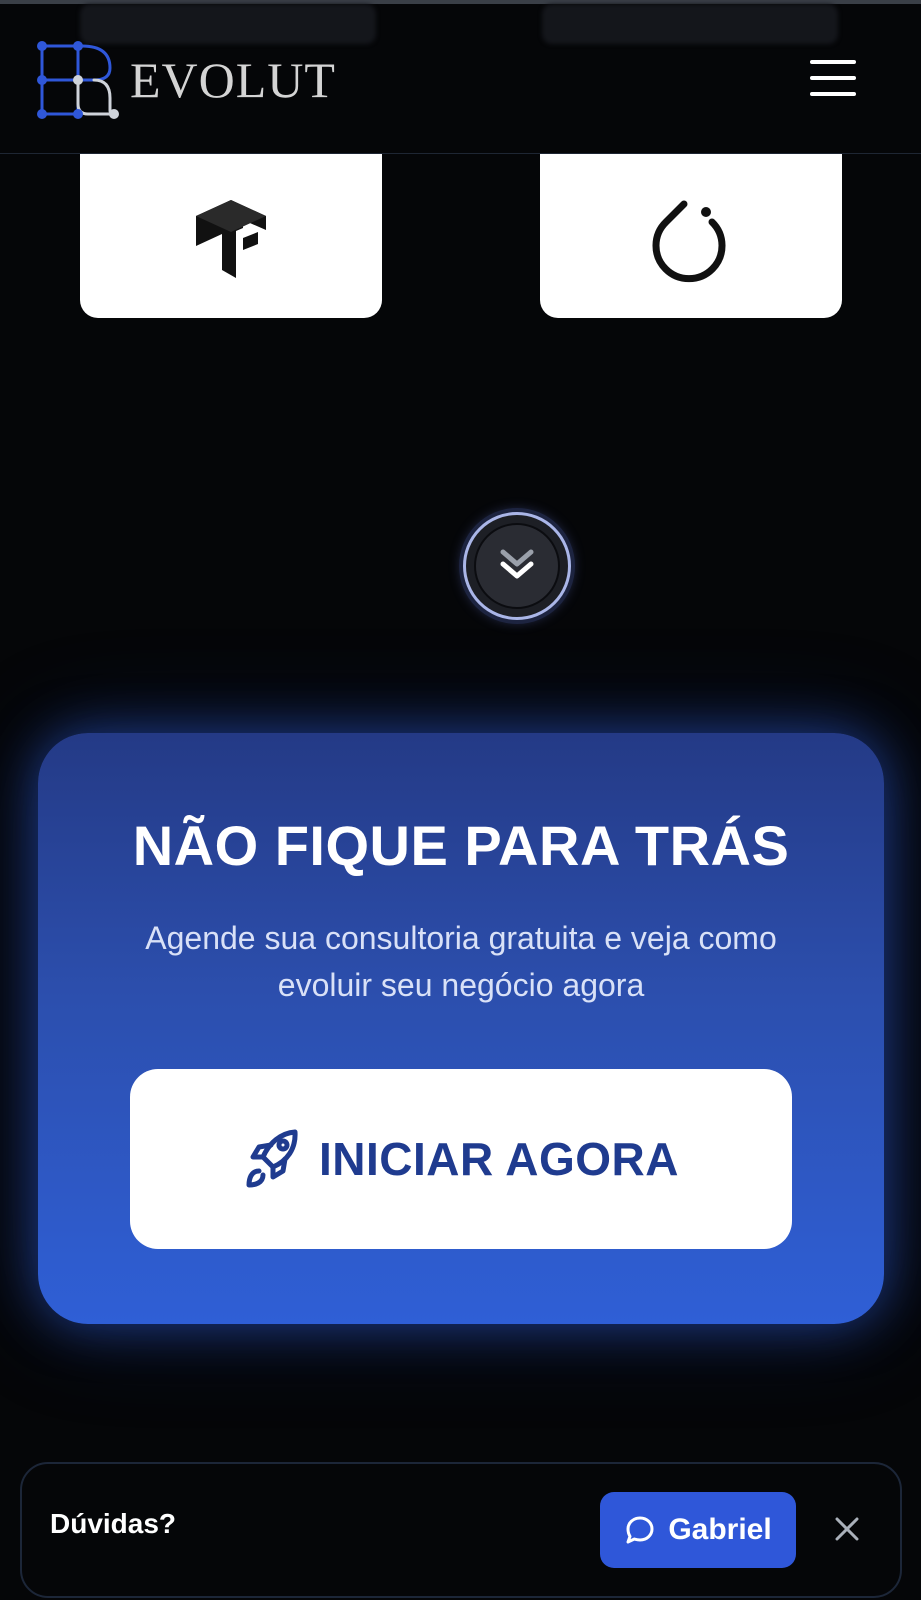 The image size is (921, 1600). I want to click on pytorch-logo-icon, so click(689, 241).